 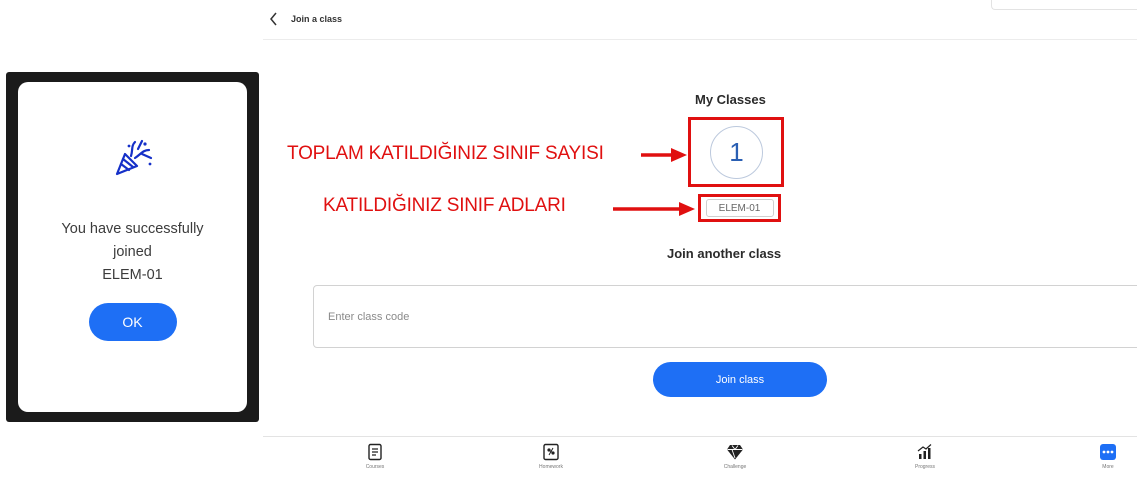 I want to click on chevron-left-icon, so click(x=274, y=19).